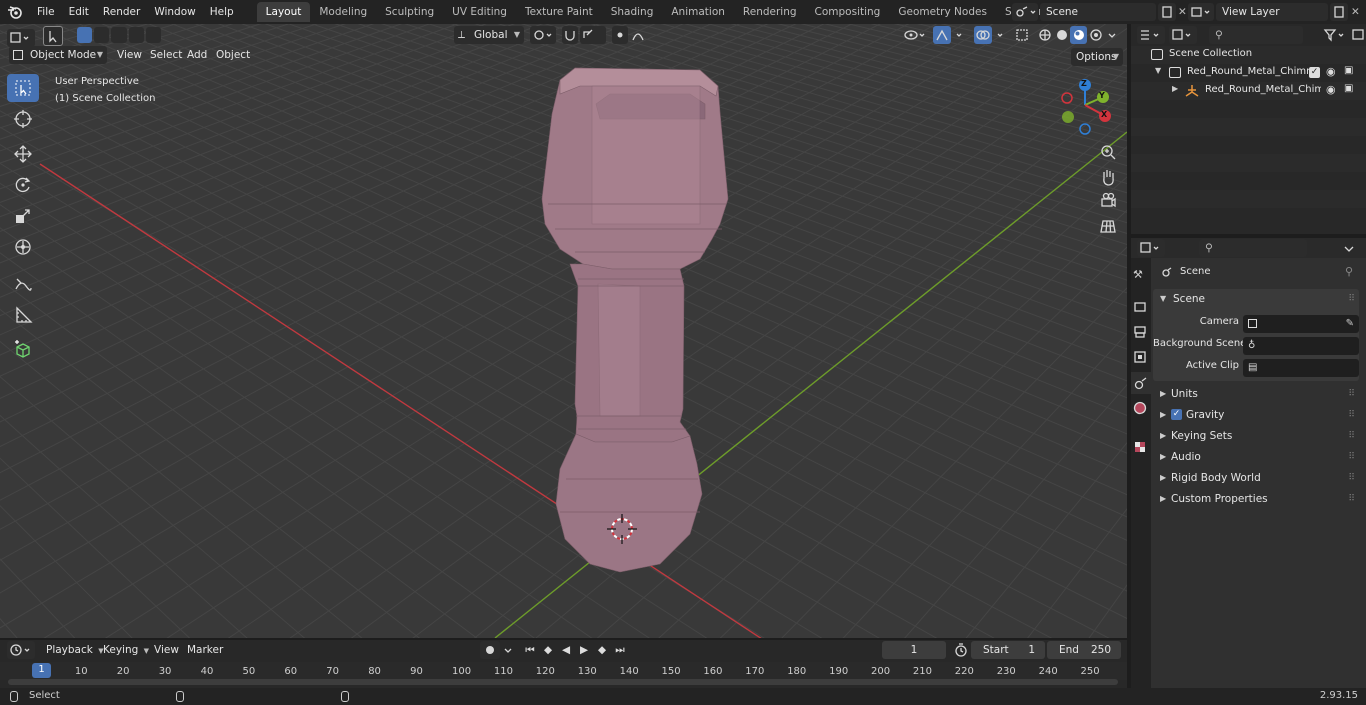  Describe the element at coordinates (23, 216) in the screenshot. I see `scale-tool` at that location.